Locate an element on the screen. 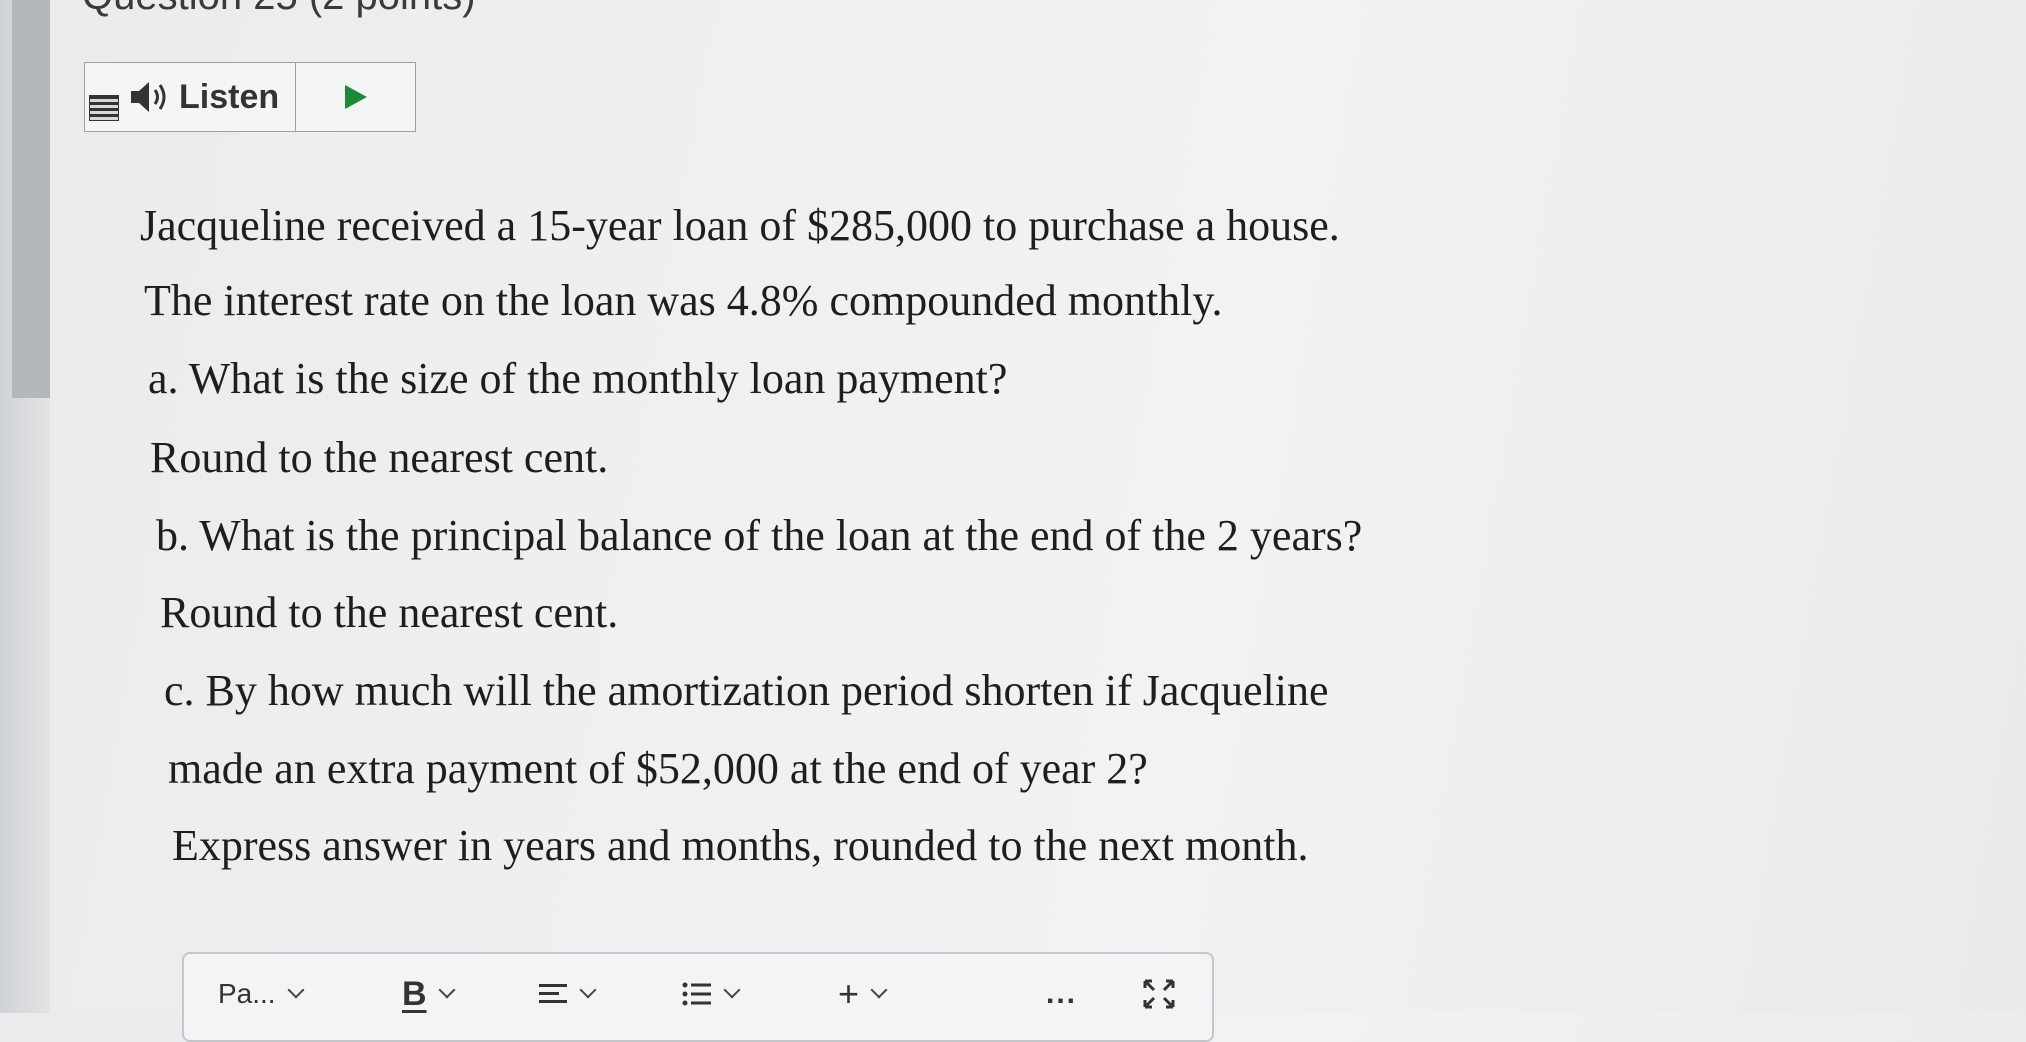  play-icon is located at coordinates (355, 97).